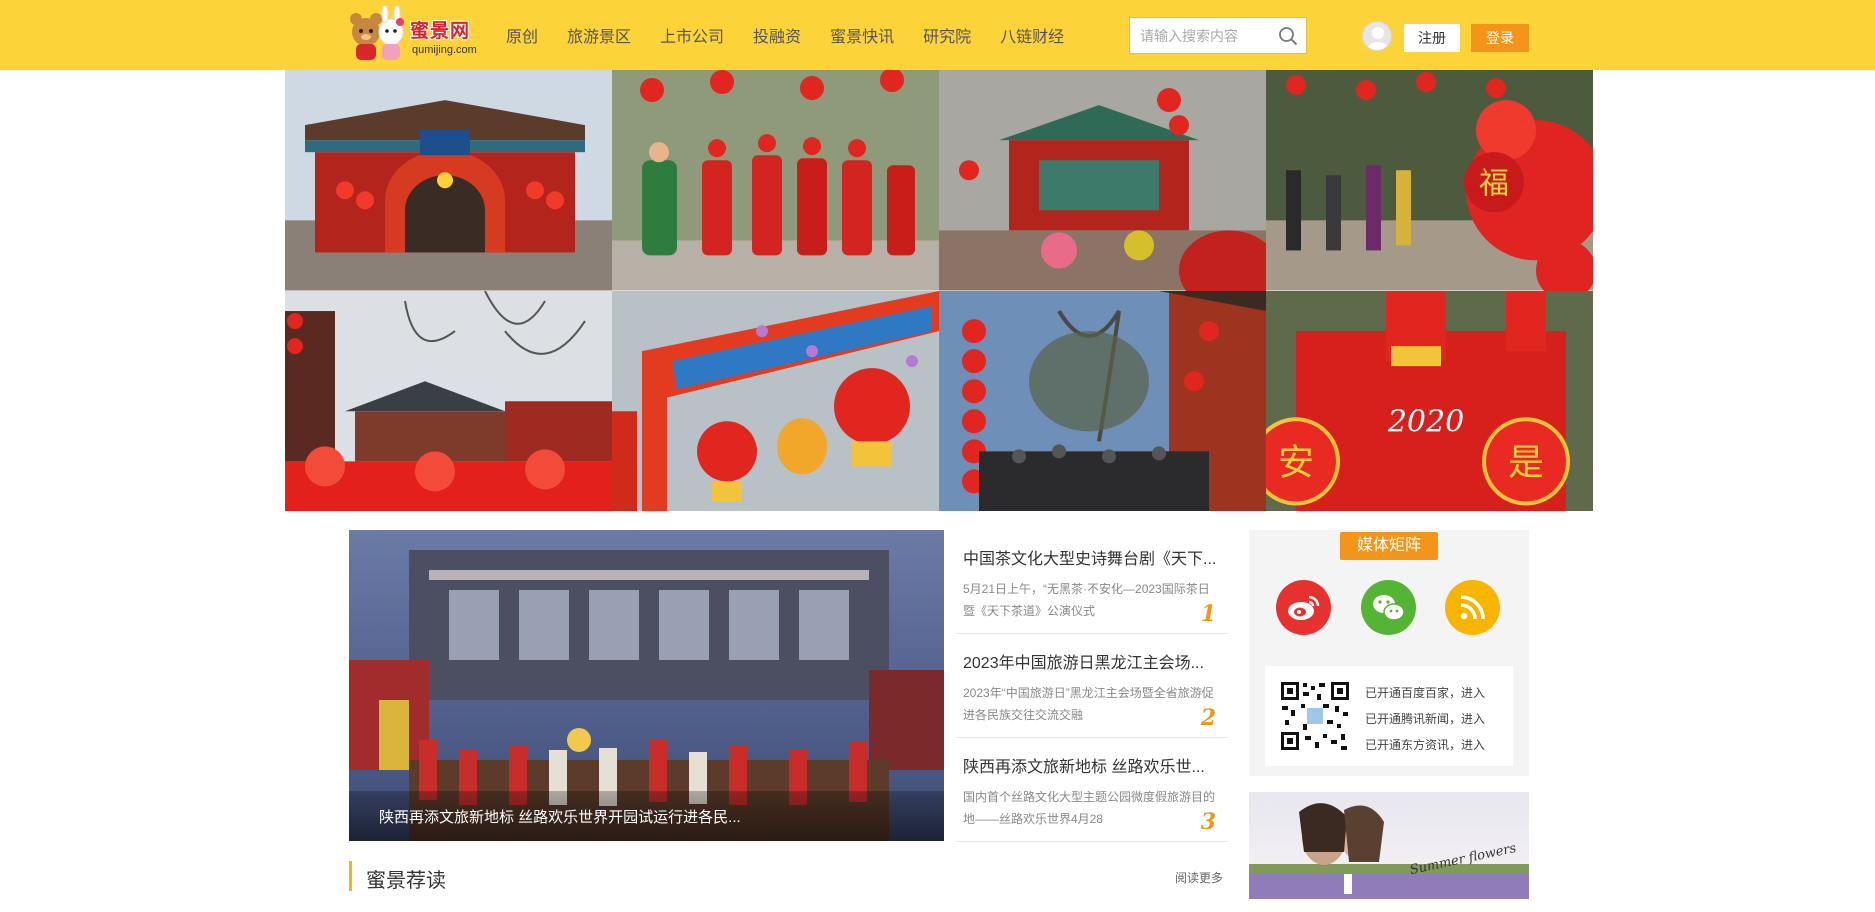 This screenshot has height=912, width=1875. What do you see at coordinates (1494, 183) in the screenshot?
I see `fu-character: 福` at bounding box center [1494, 183].